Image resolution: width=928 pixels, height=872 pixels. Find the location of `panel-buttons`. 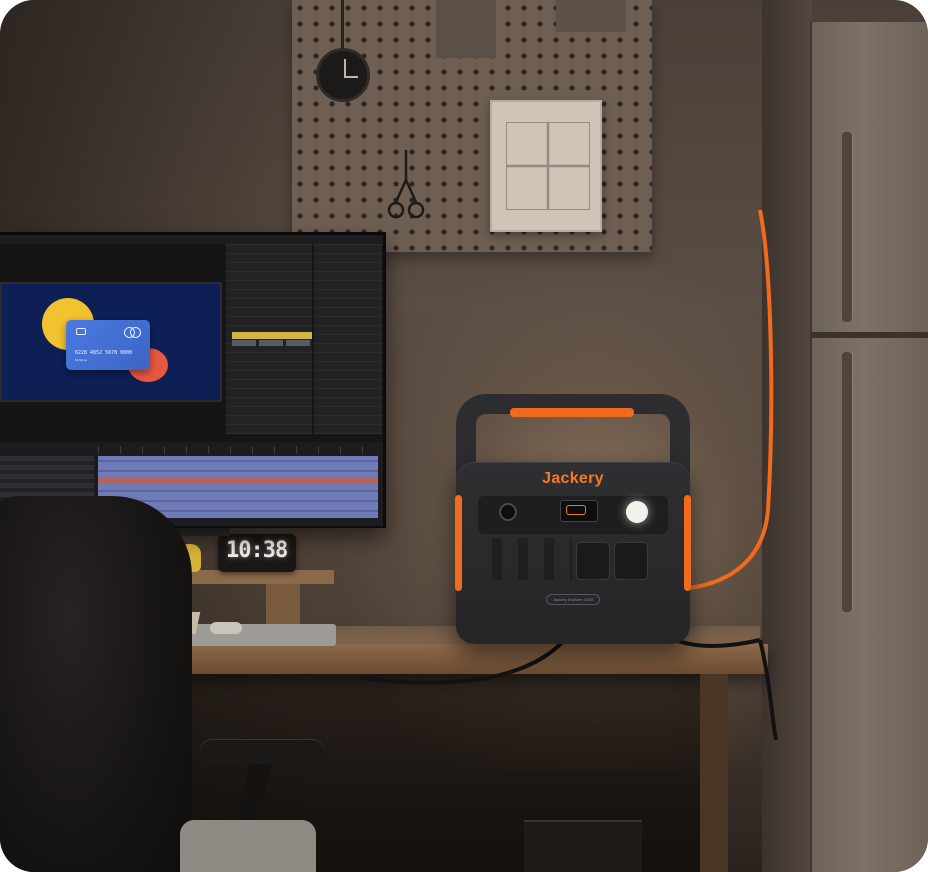

panel-buttons is located at coordinates (272, 343).